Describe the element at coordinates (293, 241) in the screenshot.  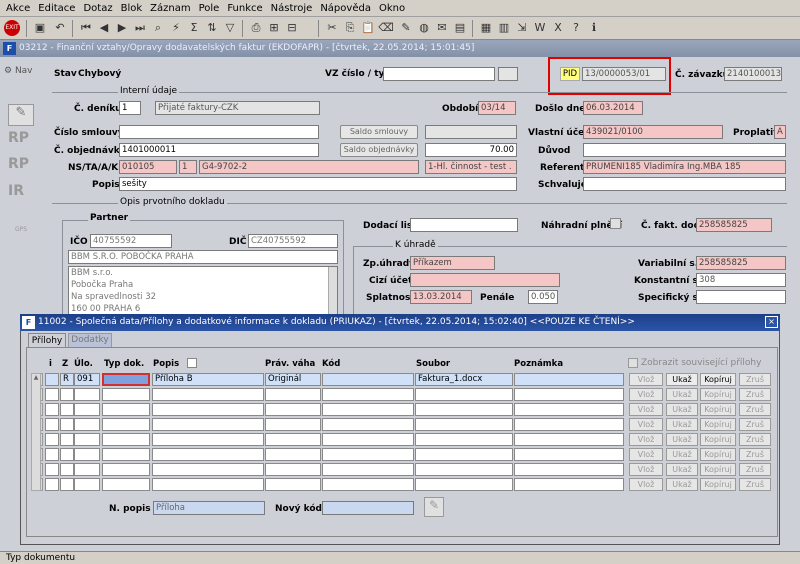
I see `dic-field: CZ40755592` at that location.